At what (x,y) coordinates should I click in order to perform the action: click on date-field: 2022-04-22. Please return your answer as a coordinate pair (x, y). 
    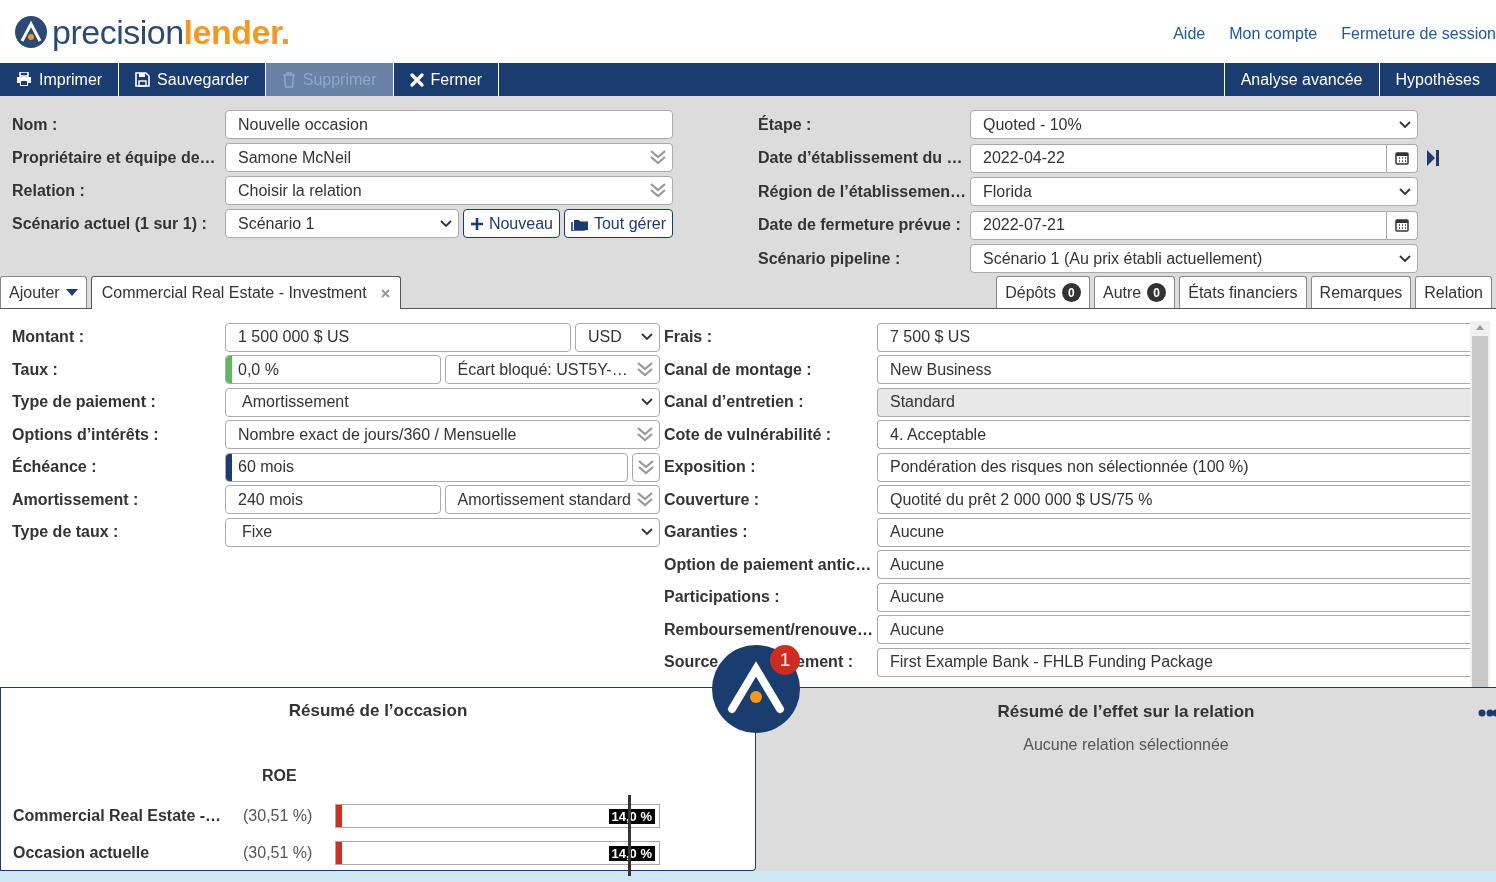
    Looking at the image, I should click on (1178, 158).